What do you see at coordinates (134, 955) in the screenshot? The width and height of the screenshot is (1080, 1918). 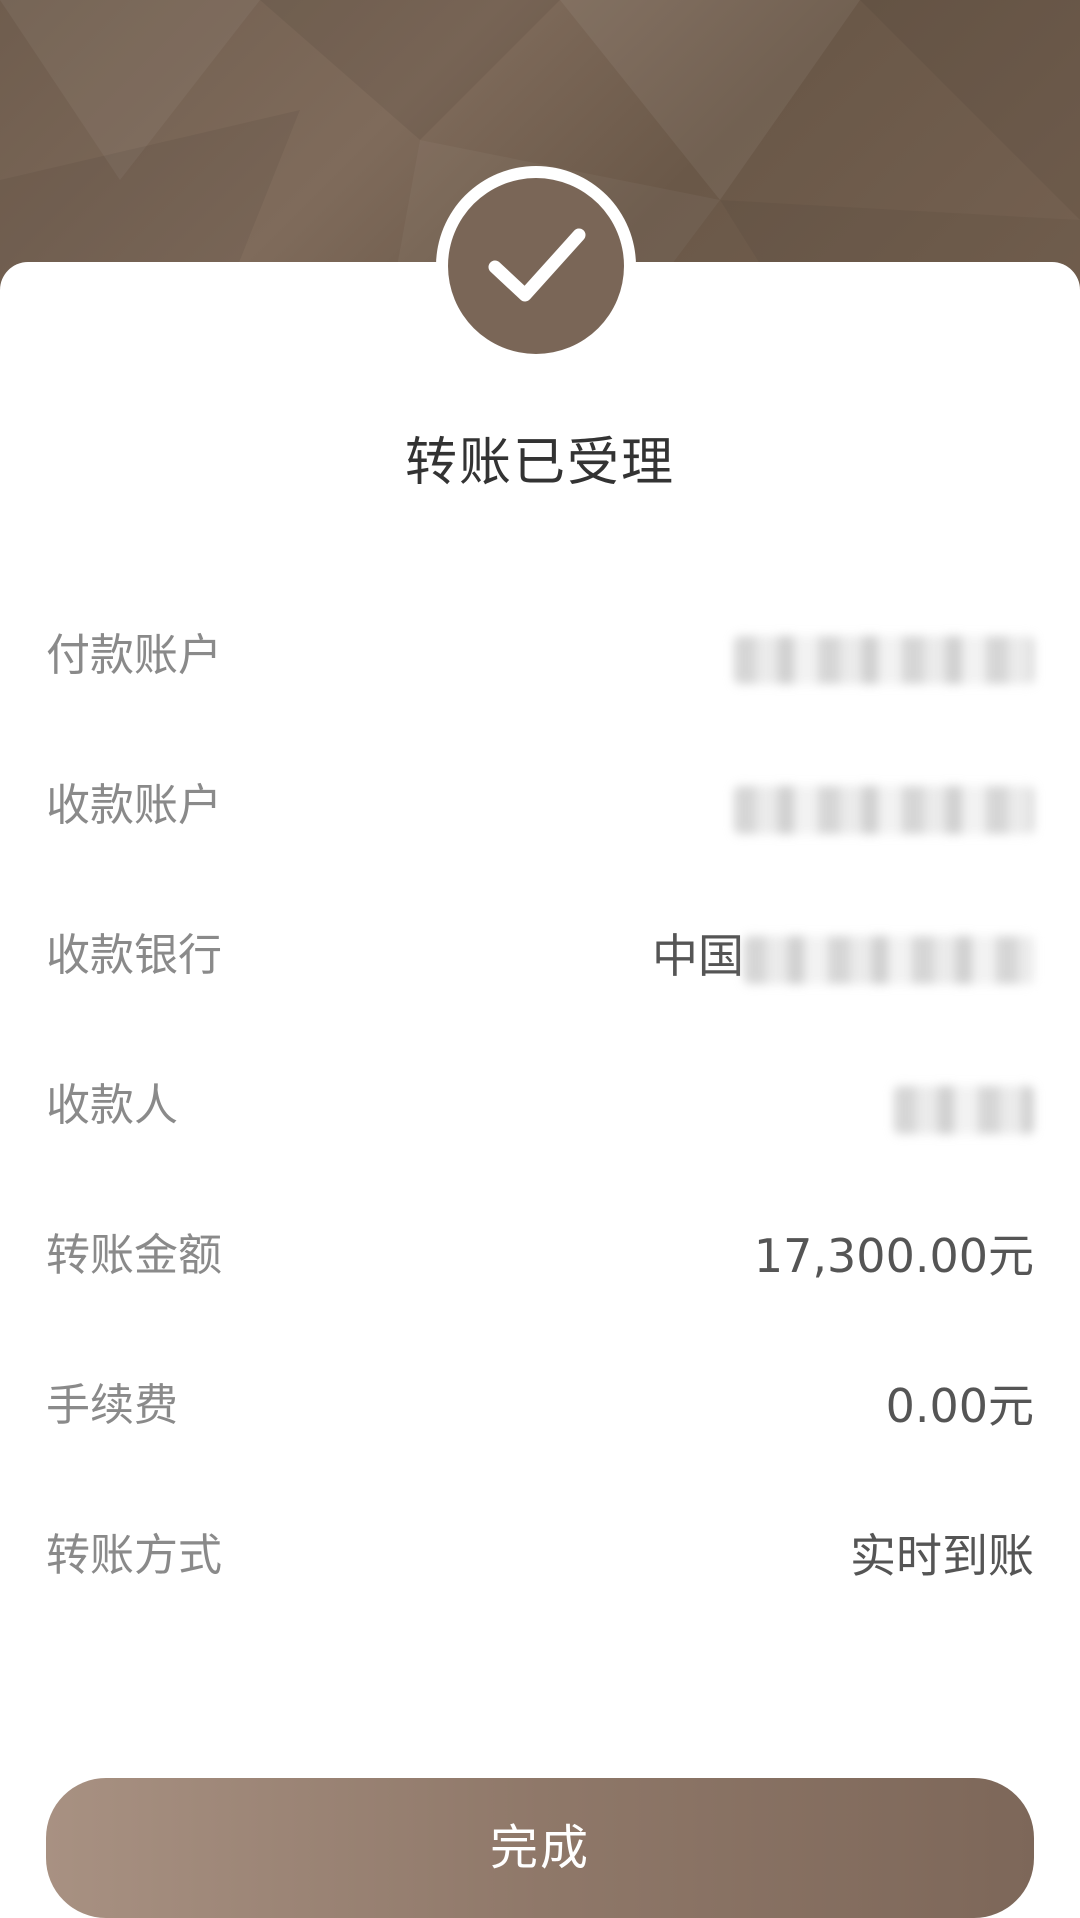 I see `detail-label: 收款银行` at bounding box center [134, 955].